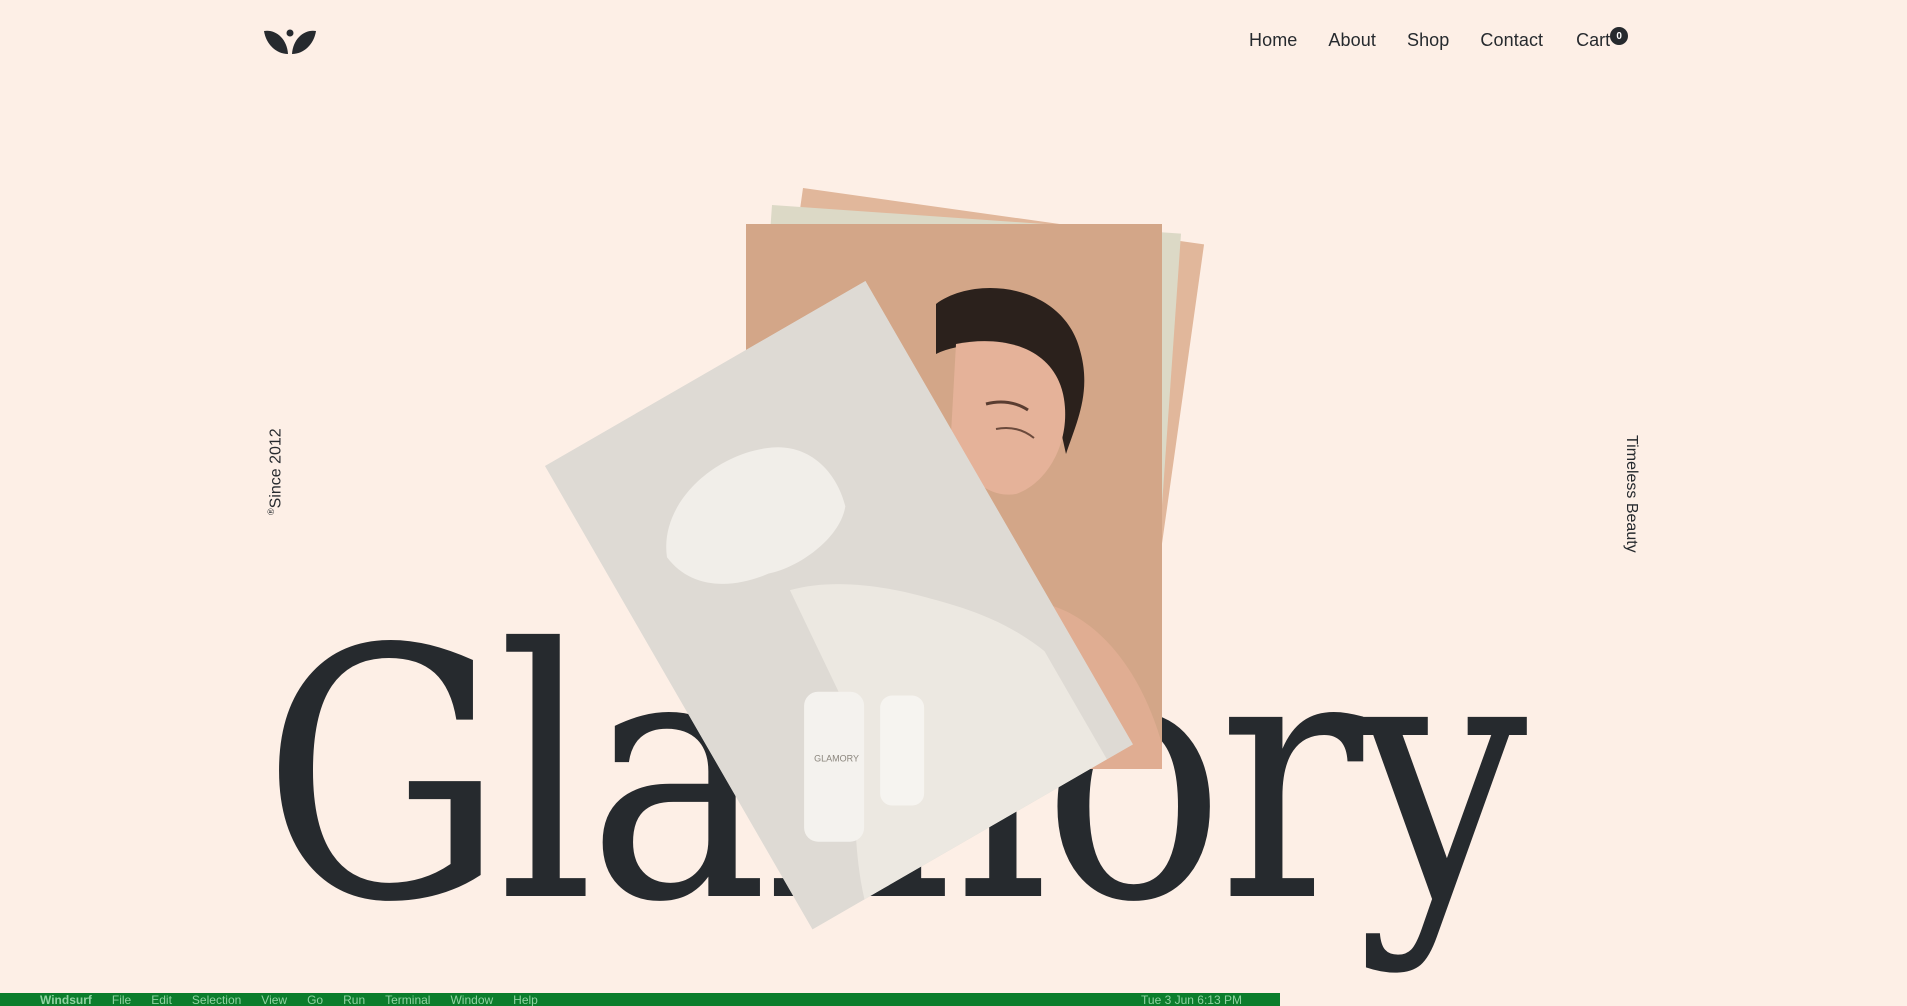 This screenshot has width=1907, height=1006. Describe the element at coordinates (274, 999) in the screenshot. I see `menu-view: View` at that location.